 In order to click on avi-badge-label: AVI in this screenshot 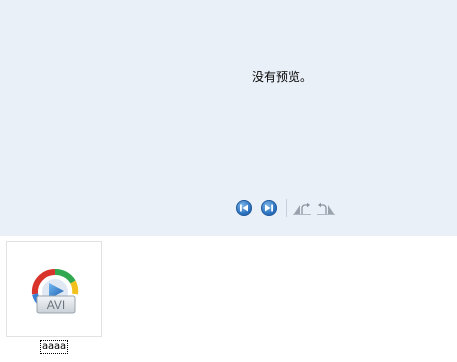, I will do `click(56, 305)`.